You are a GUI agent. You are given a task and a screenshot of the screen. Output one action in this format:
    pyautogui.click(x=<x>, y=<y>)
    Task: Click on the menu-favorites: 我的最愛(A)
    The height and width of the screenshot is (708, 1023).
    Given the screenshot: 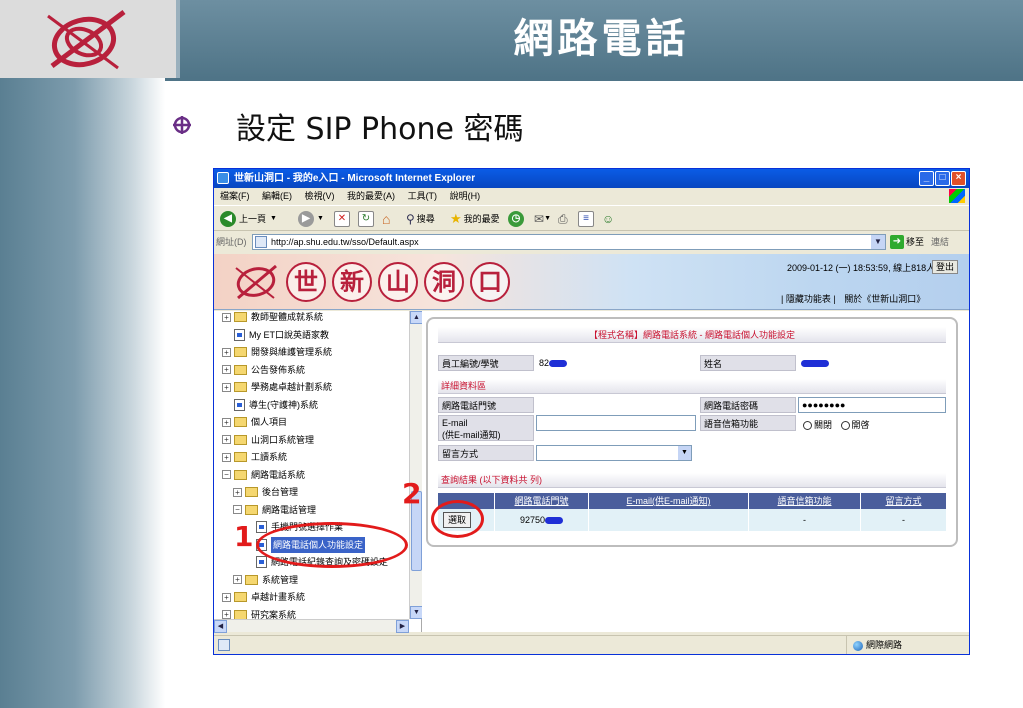 What is the action you would take?
    pyautogui.click(x=371, y=196)
    